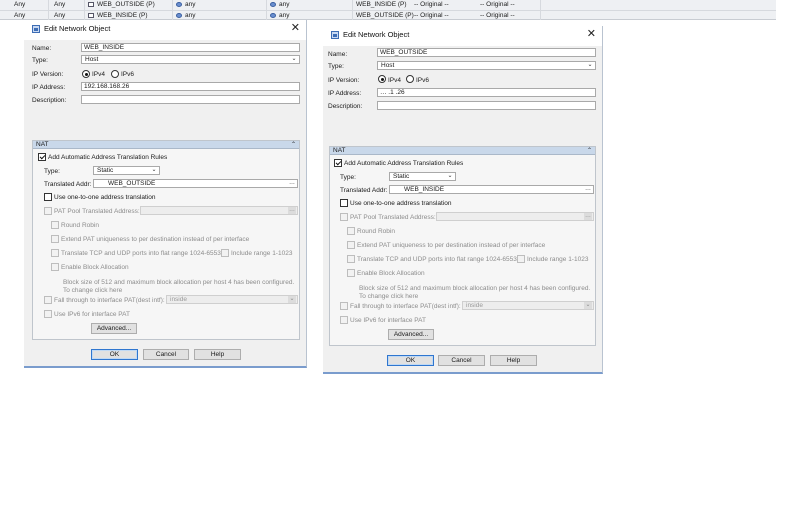 This screenshot has height=508, width=800. What do you see at coordinates (391, 273) in the screenshot?
I see `block-allocation-label: Enable Block Allocation` at bounding box center [391, 273].